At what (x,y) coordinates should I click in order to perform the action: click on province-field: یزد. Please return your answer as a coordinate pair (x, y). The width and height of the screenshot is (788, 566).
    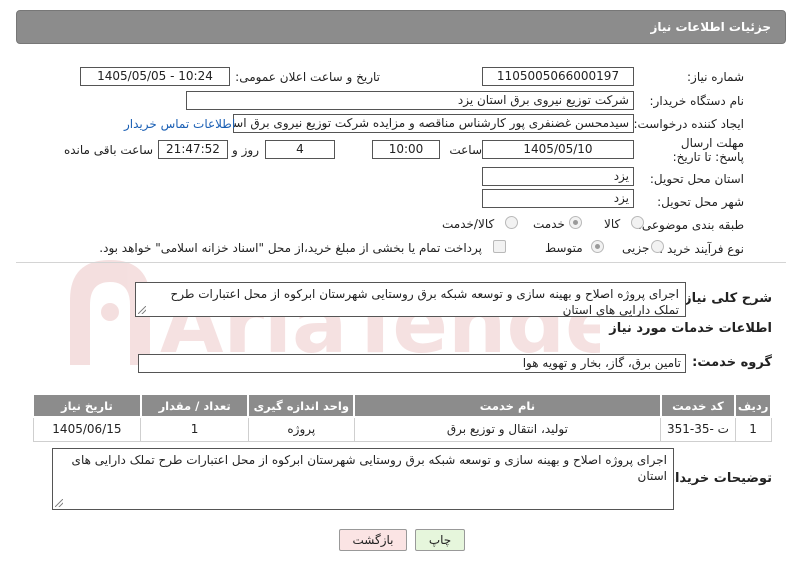
    Looking at the image, I should click on (558, 176).